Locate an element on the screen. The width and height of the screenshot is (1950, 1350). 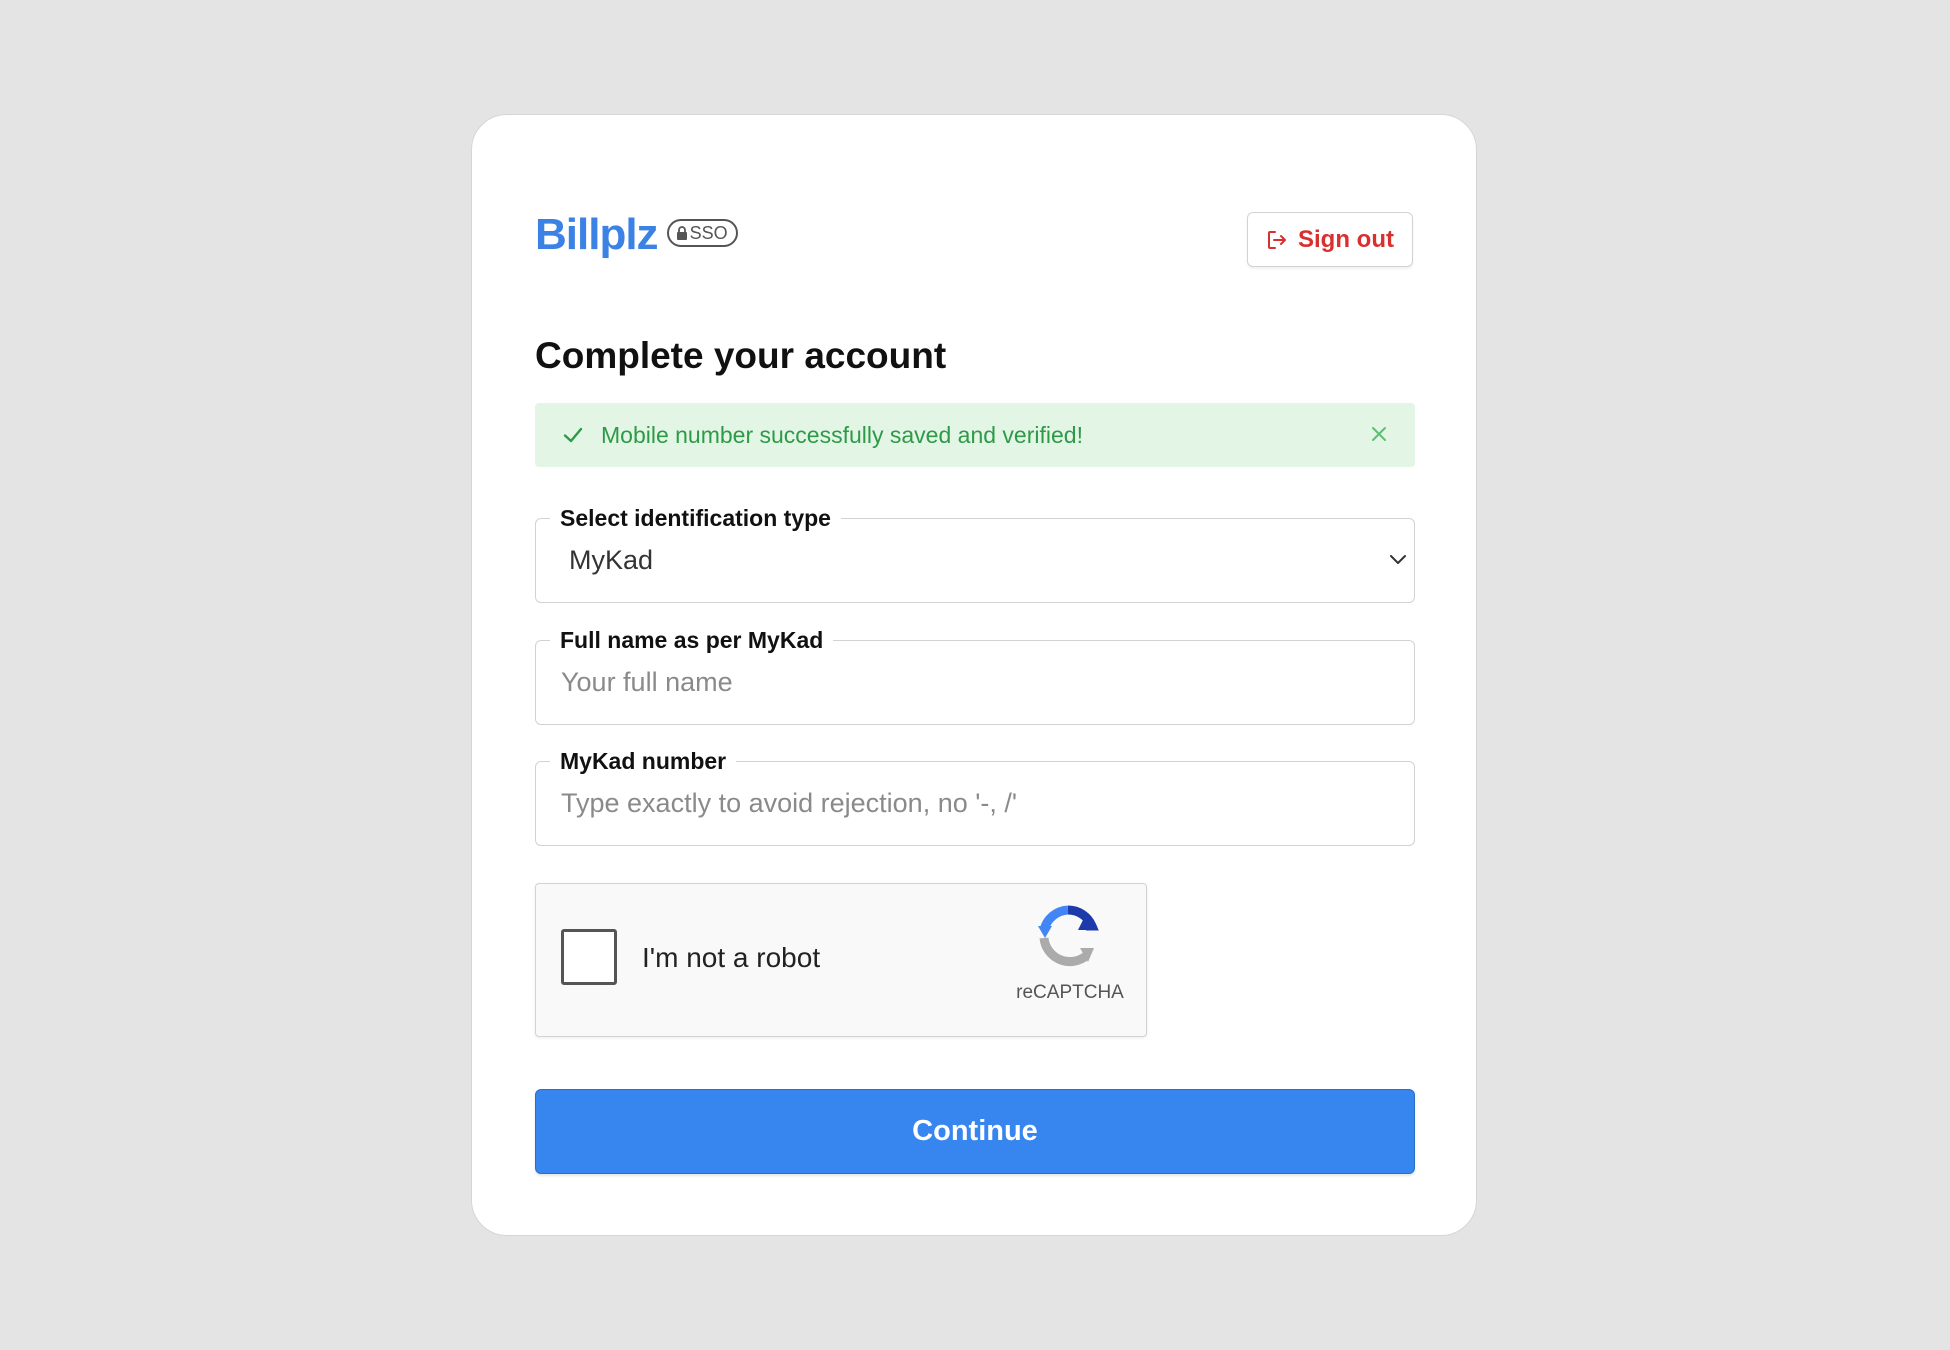
full-name-input: Your full name is located at coordinates (647, 682).